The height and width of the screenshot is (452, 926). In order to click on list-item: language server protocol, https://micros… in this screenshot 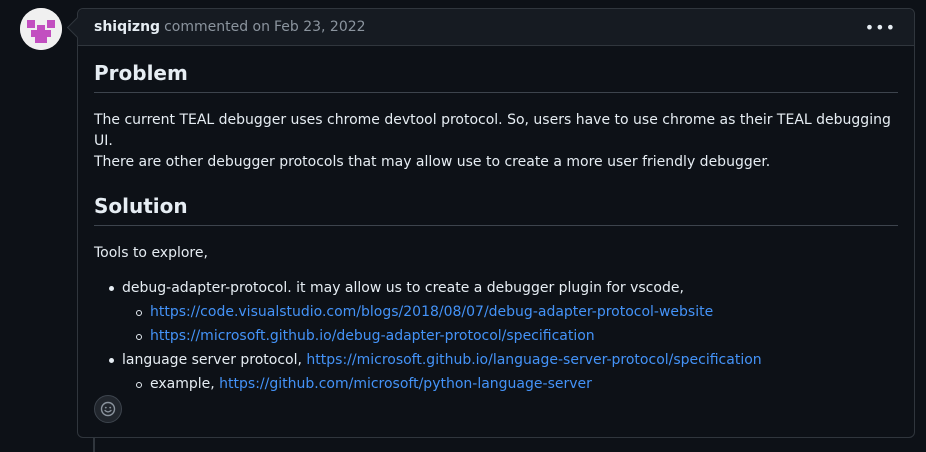, I will do `click(502, 372)`.